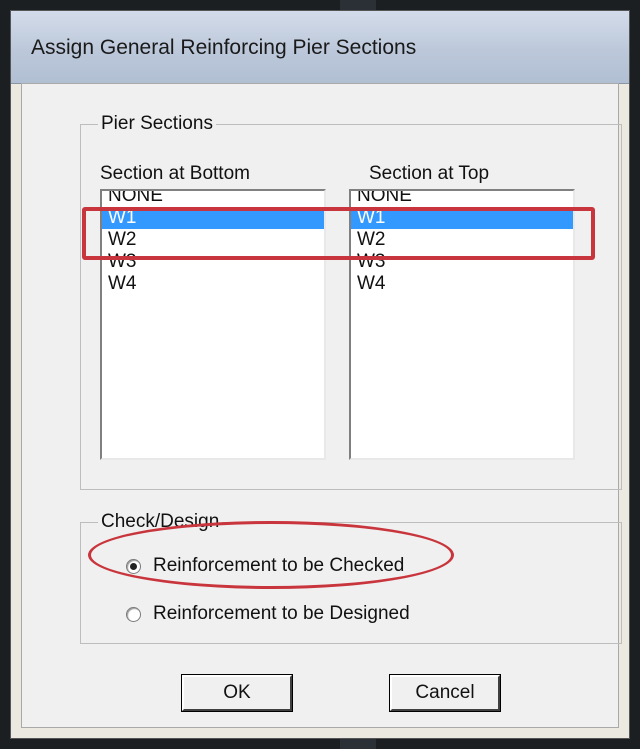 Image resolution: width=640 pixels, height=749 pixels. What do you see at coordinates (429, 173) in the screenshot?
I see `section-top-label: Section at Top` at bounding box center [429, 173].